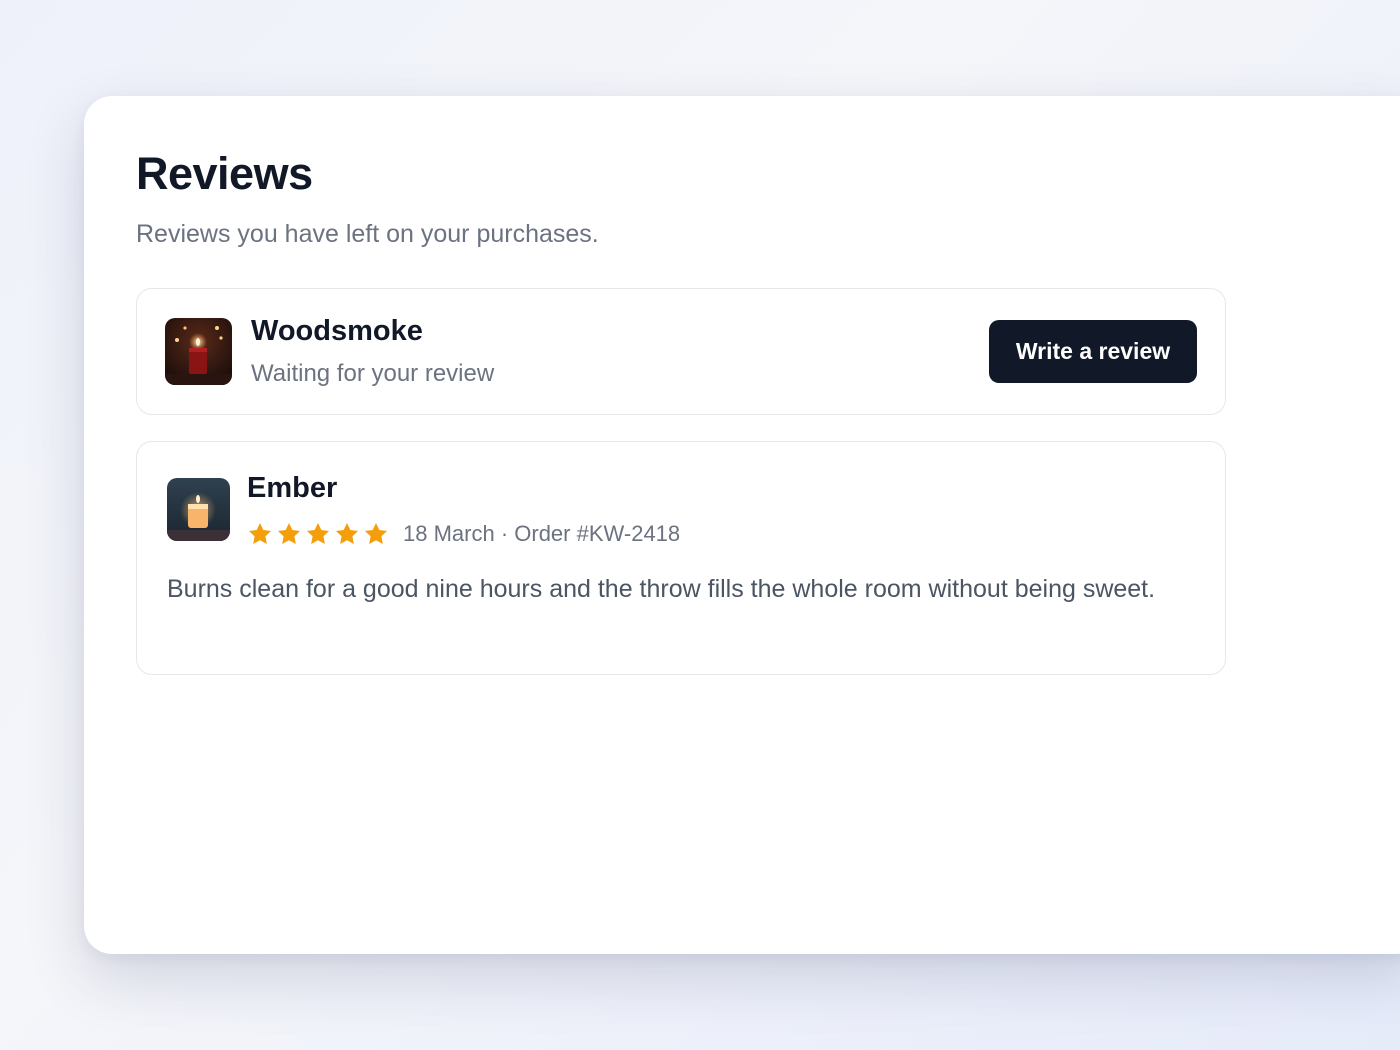 The width and height of the screenshot is (1400, 1050). Describe the element at coordinates (367, 234) in the screenshot. I see `page-subtitle: Reviews you have left on your purchases.` at that location.